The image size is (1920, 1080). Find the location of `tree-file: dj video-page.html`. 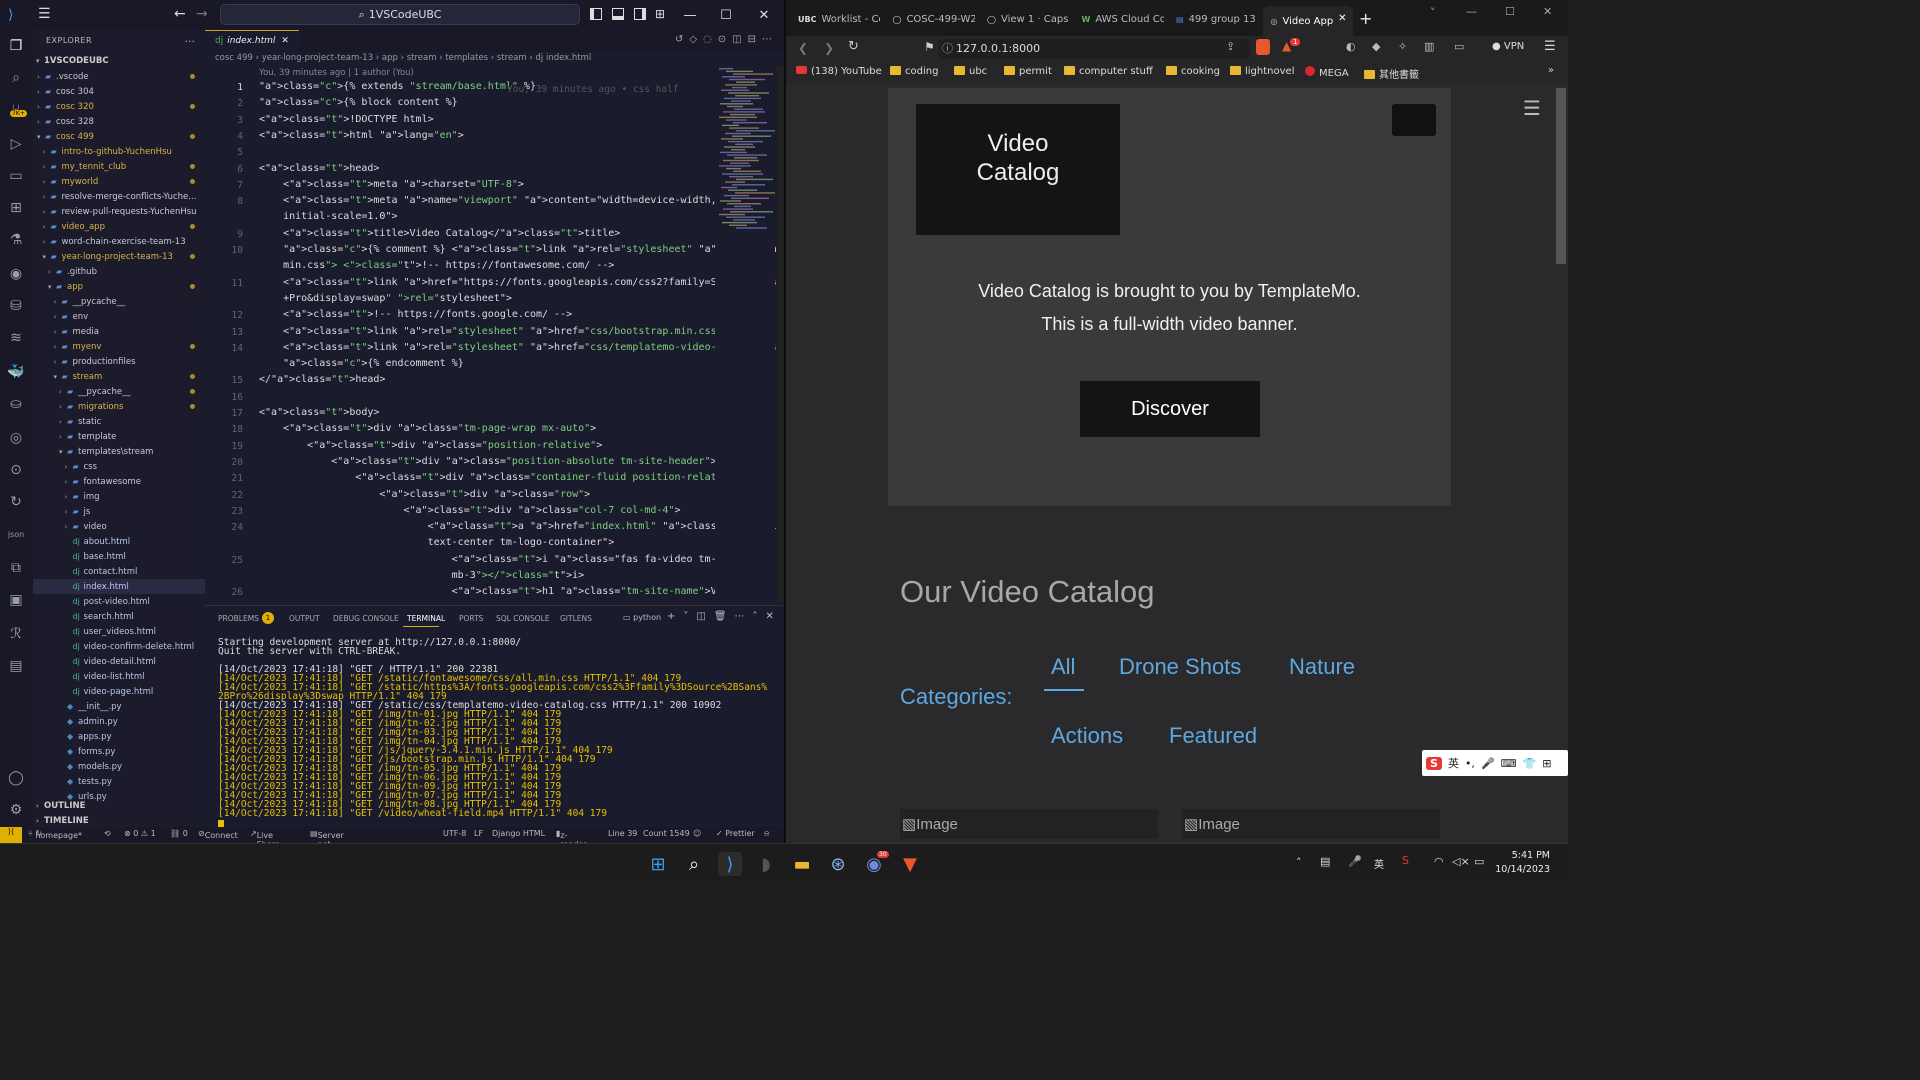

tree-file: dj video-page.html is located at coordinates (119, 691).